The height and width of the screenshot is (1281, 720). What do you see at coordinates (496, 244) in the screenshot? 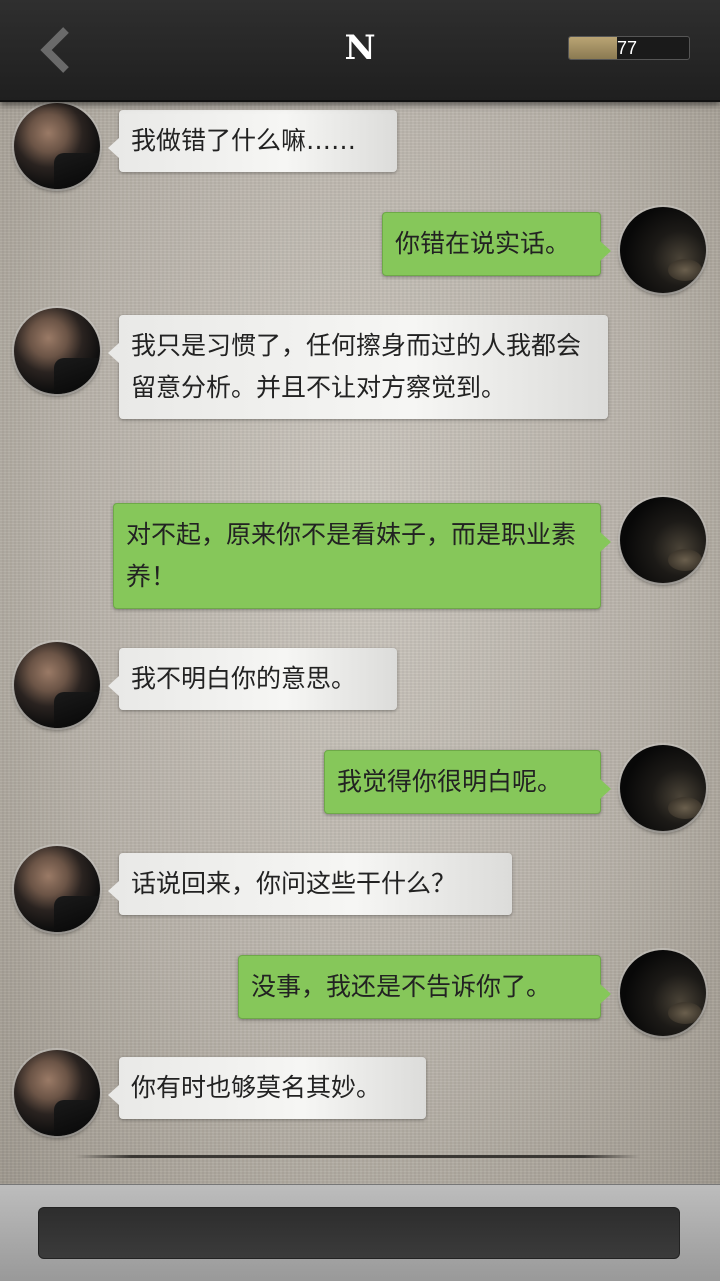
I see `outgoing-message-bubble: 你错在说实话。` at bounding box center [496, 244].